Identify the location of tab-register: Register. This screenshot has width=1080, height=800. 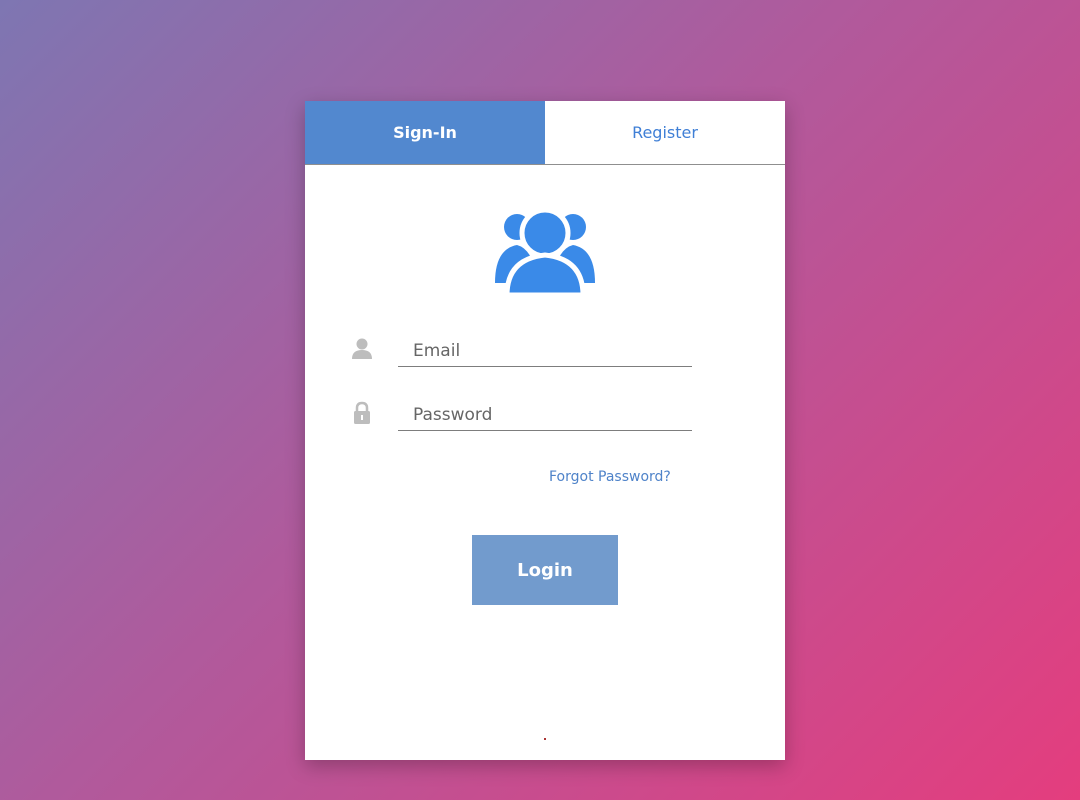
(665, 132).